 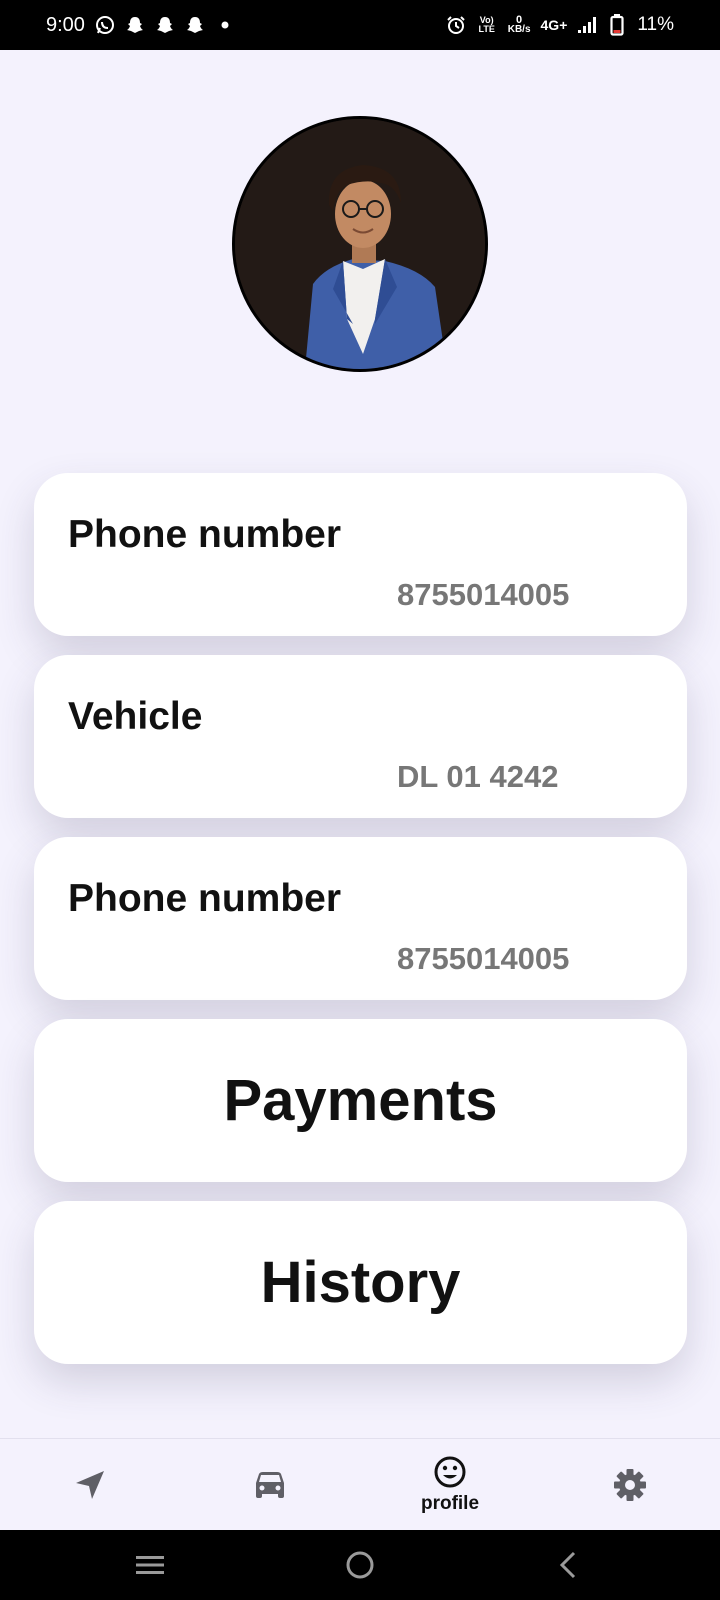 What do you see at coordinates (450, 1472) in the screenshot?
I see `smiley-icon` at bounding box center [450, 1472].